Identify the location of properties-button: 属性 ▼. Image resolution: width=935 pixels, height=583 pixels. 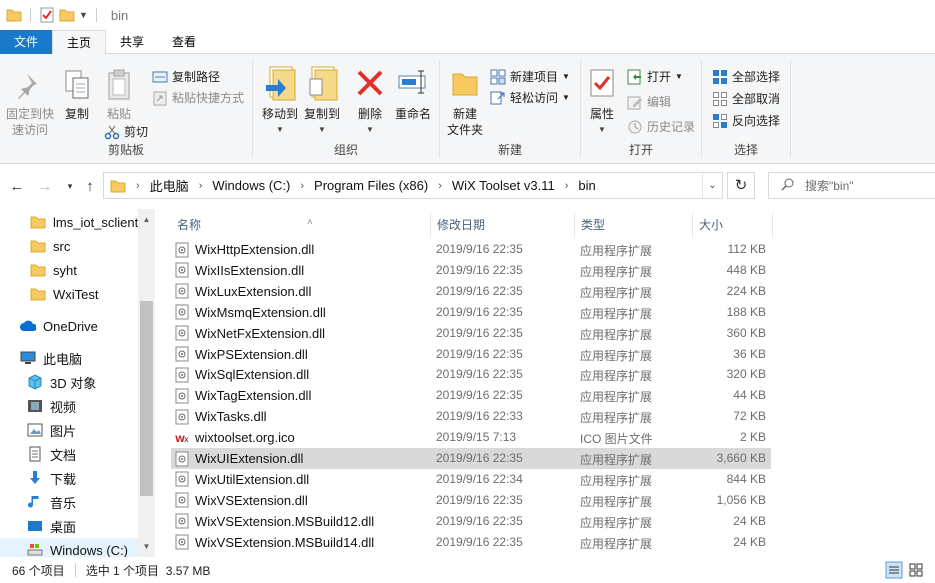
(602, 101).